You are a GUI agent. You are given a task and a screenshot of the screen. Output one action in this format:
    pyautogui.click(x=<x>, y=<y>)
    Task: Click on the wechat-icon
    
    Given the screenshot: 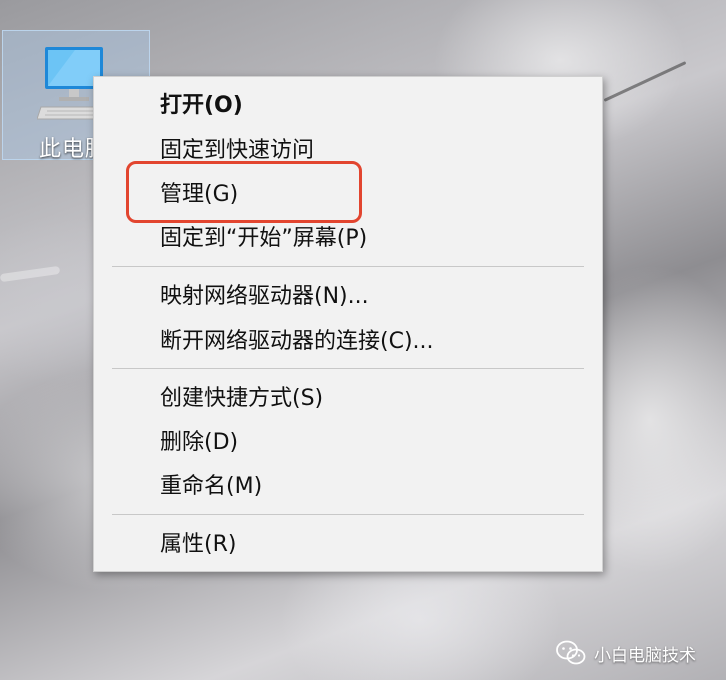 What is the action you would take?
    pyautogui.click(x=571, y=652)
    